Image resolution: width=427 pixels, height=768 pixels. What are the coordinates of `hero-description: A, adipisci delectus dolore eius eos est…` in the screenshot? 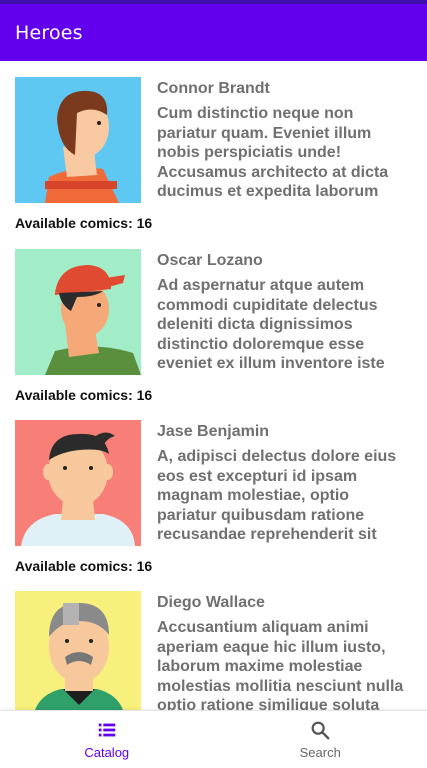 It's located at (277, 496).